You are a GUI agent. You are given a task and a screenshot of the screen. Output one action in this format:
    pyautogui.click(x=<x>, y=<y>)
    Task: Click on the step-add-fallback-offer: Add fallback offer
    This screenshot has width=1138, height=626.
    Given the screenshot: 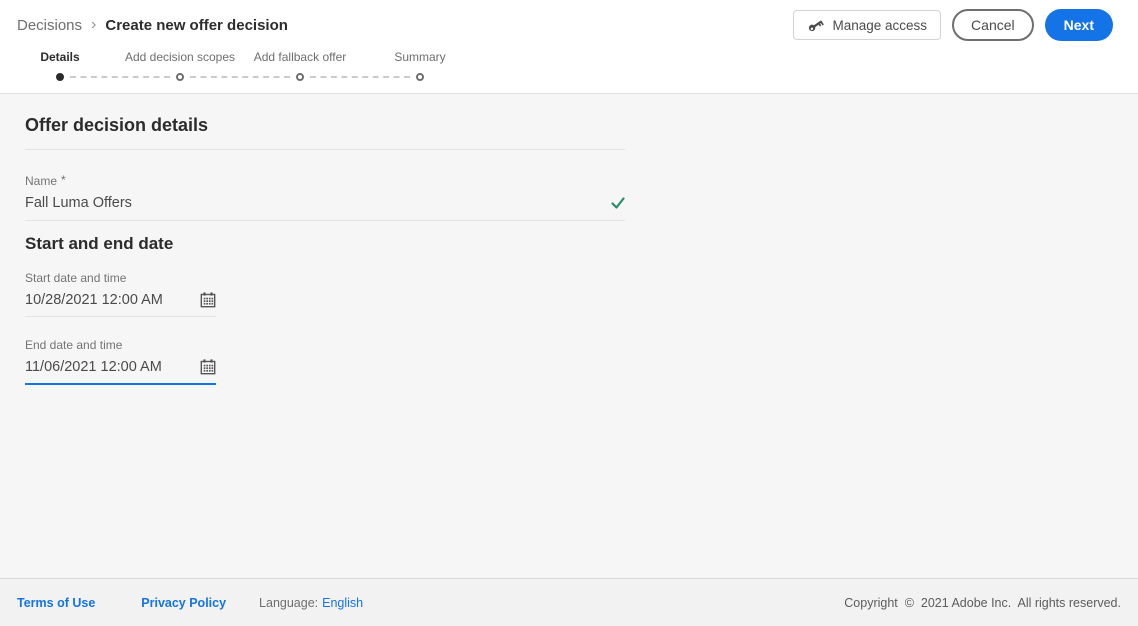 What is the action you would take?
    pyautogui.click(x=325, y=65)
    